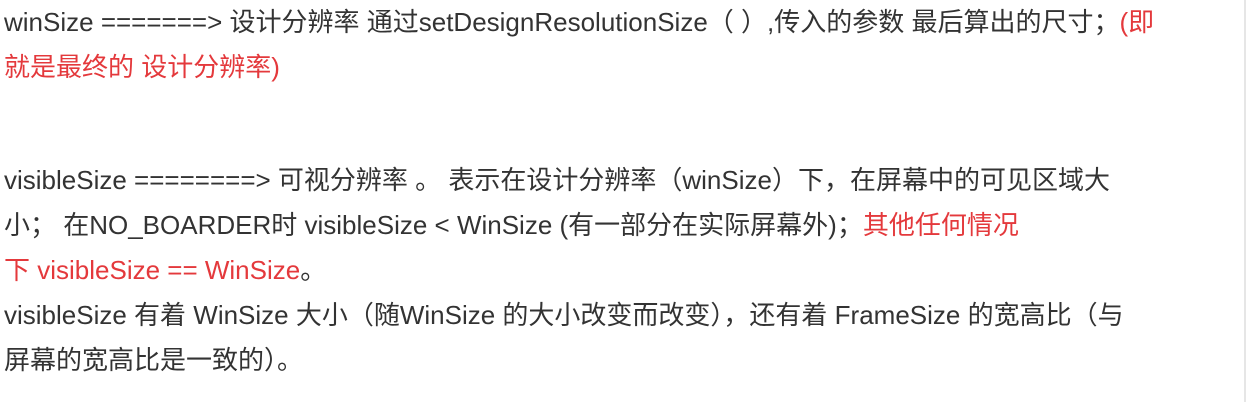 Image resolution: width=1246 pixels, height=402 pixels. What do you see at coordinates (1137, 22) in the screenshot?
I see `winsize-note-start: (即` at bounding box center [1137, 22].